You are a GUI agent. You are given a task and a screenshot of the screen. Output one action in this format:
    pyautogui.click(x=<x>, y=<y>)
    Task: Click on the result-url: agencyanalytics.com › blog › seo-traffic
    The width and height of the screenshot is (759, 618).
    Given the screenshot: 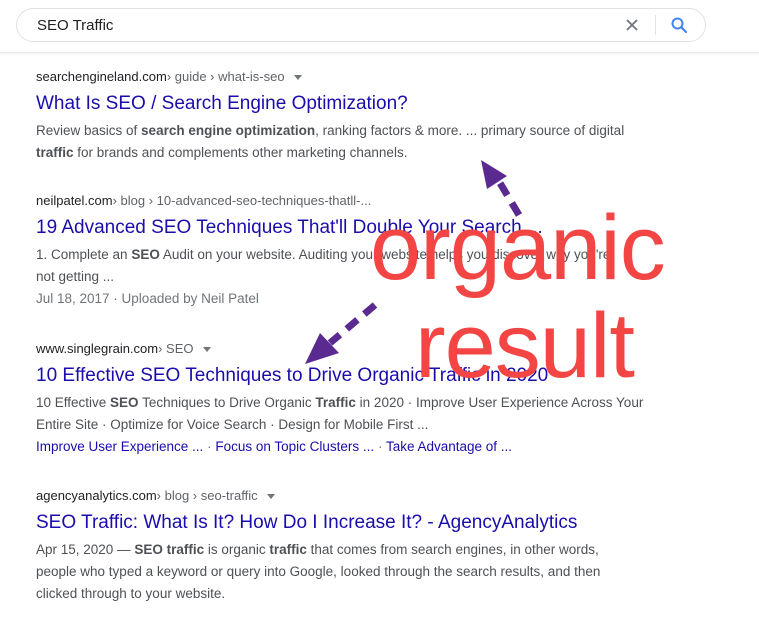 What is the action you would take?
    pyautogui.click(x=356, y=496)
    